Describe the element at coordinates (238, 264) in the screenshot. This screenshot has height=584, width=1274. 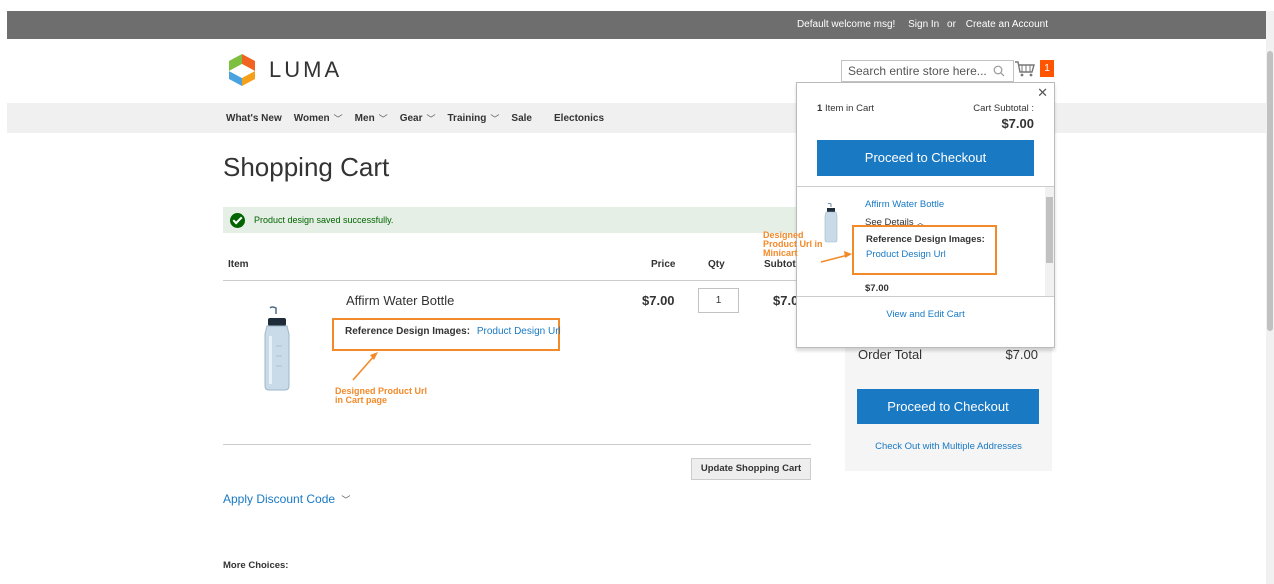
I see `column-header-item: Item` at that location.